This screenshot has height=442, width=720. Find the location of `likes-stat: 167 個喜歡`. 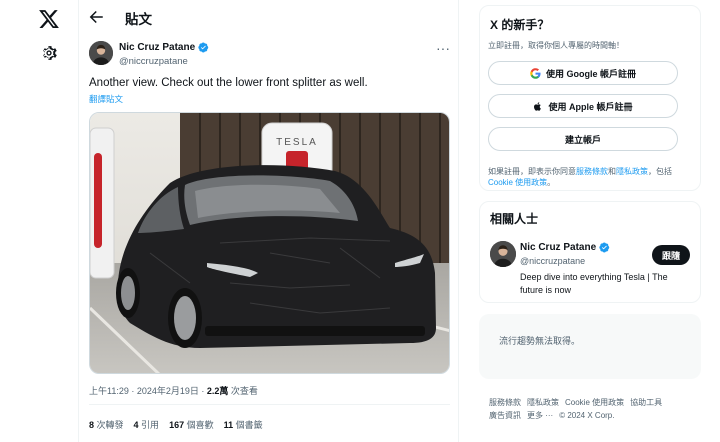

likes-stat: 167 個喜歡 is located at coordinates (191, 424).